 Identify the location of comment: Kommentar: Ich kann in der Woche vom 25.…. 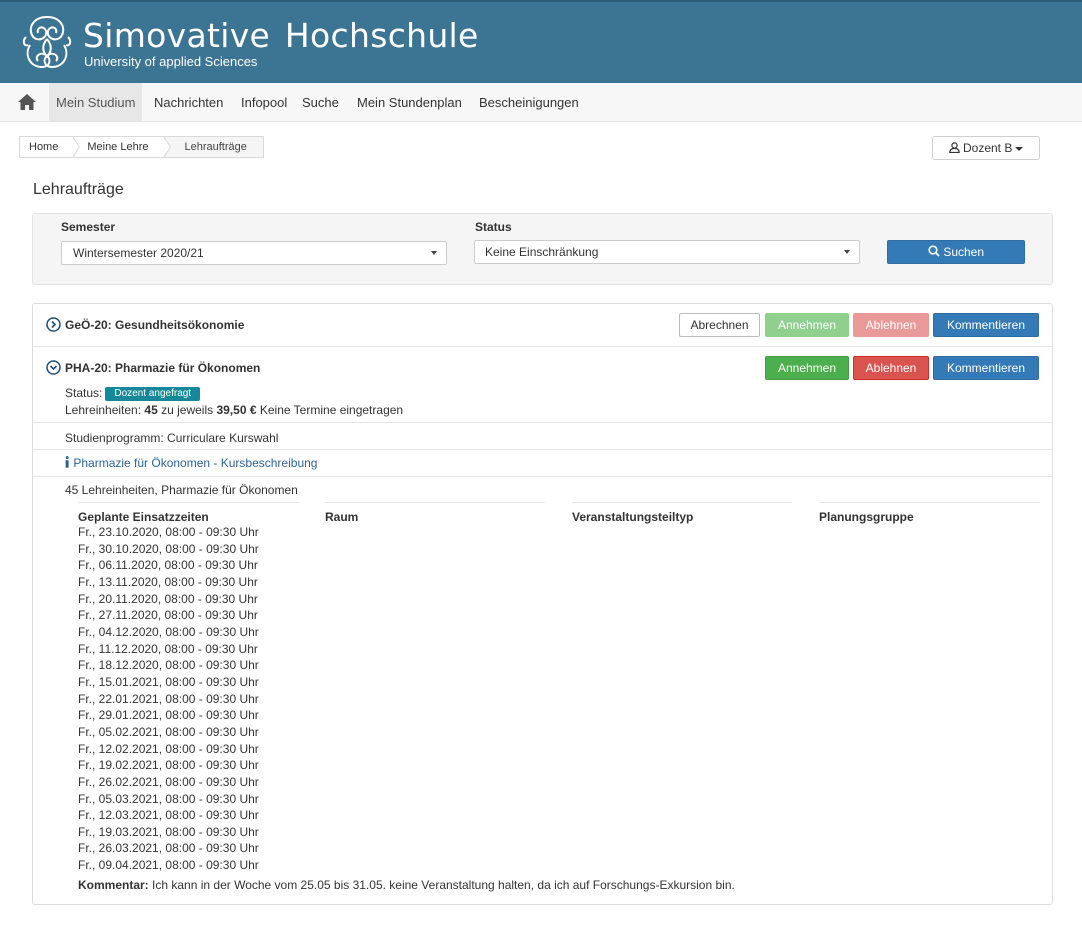
(406, 885).